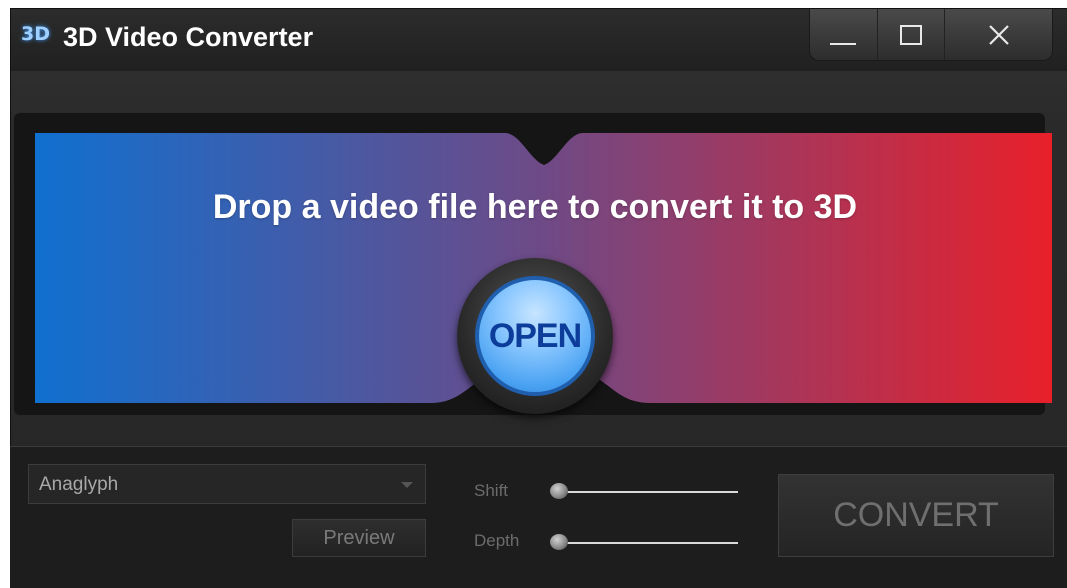  Describe the element at coordinates (916, 515) in the screenshot. I see `convert-button: CONVERT` at that location.